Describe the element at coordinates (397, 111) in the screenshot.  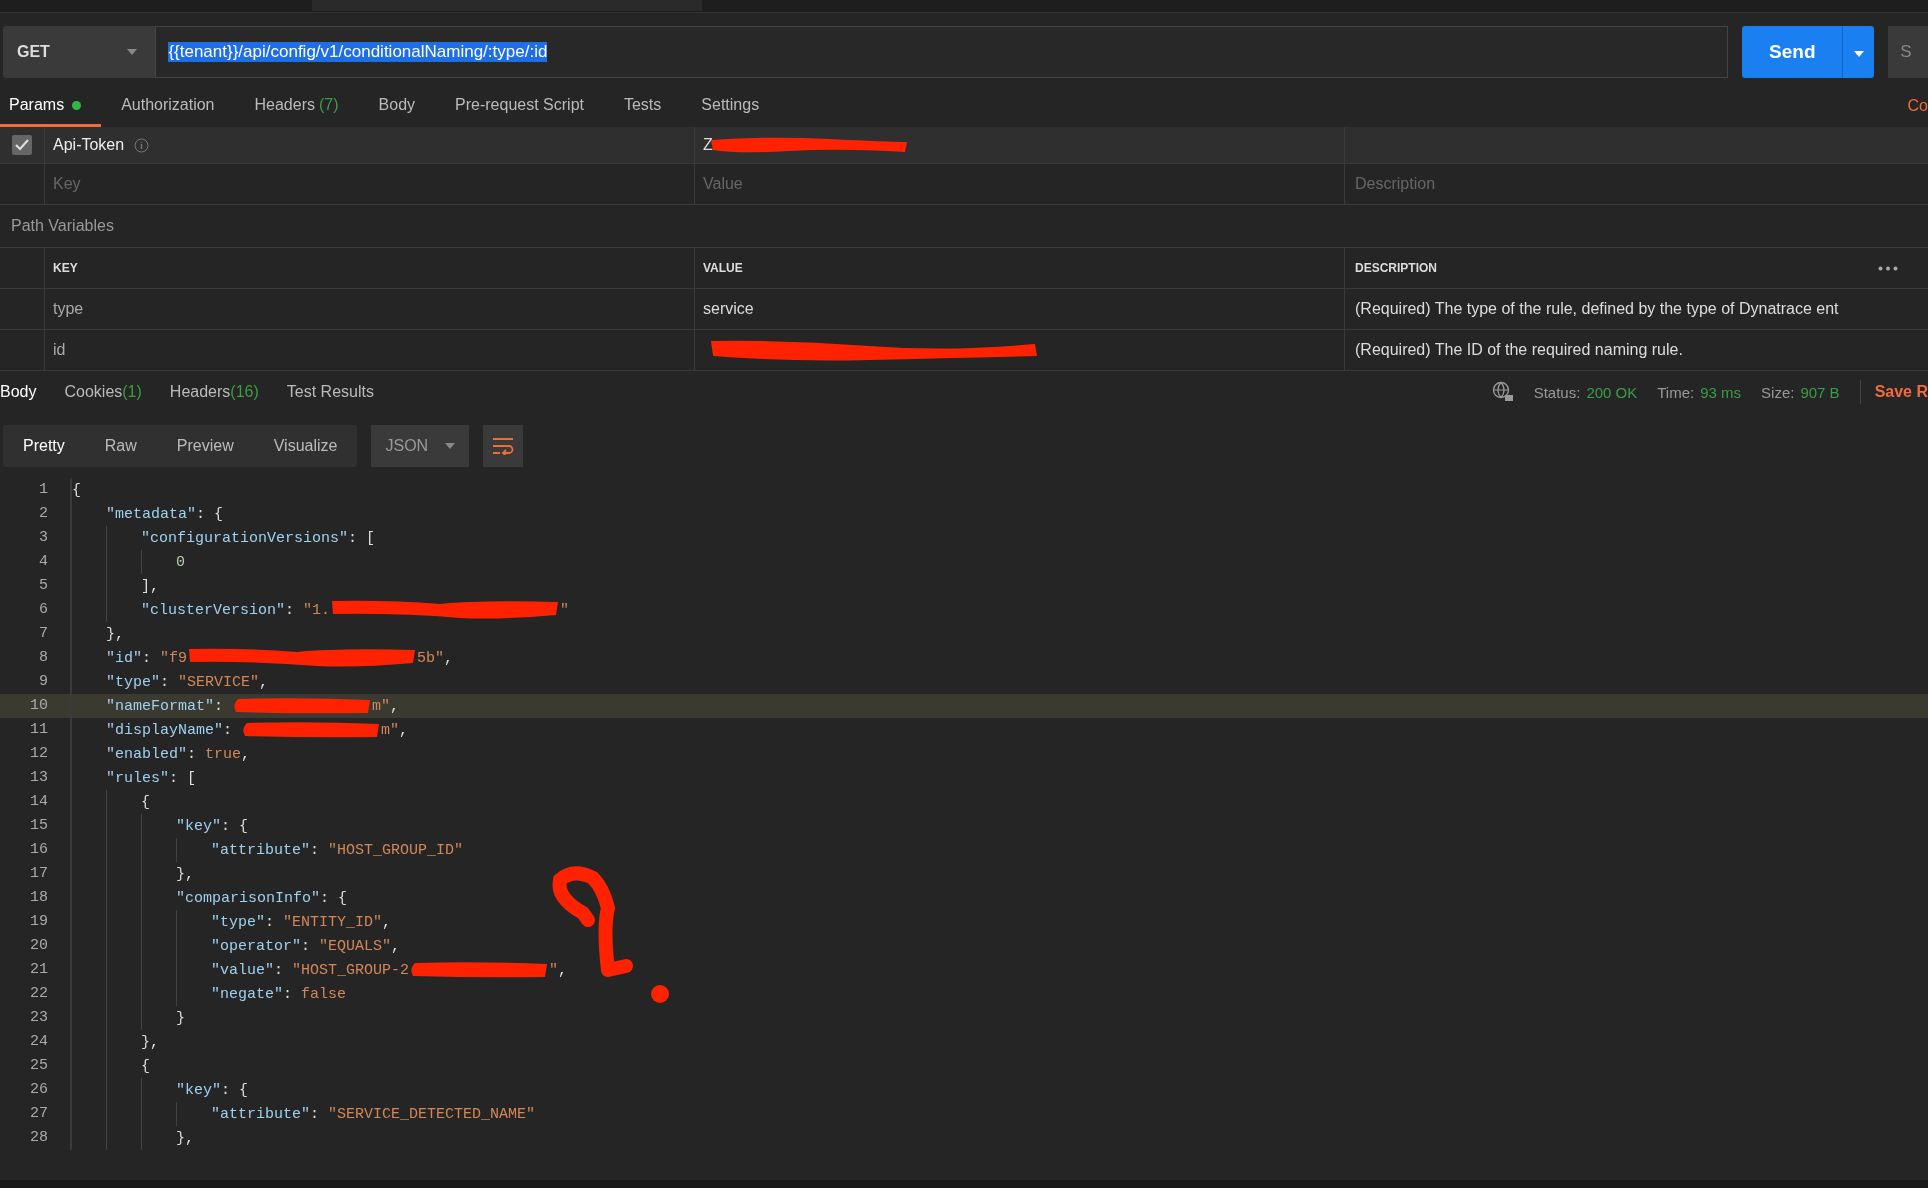
I see `request-tab: Body` at that location.